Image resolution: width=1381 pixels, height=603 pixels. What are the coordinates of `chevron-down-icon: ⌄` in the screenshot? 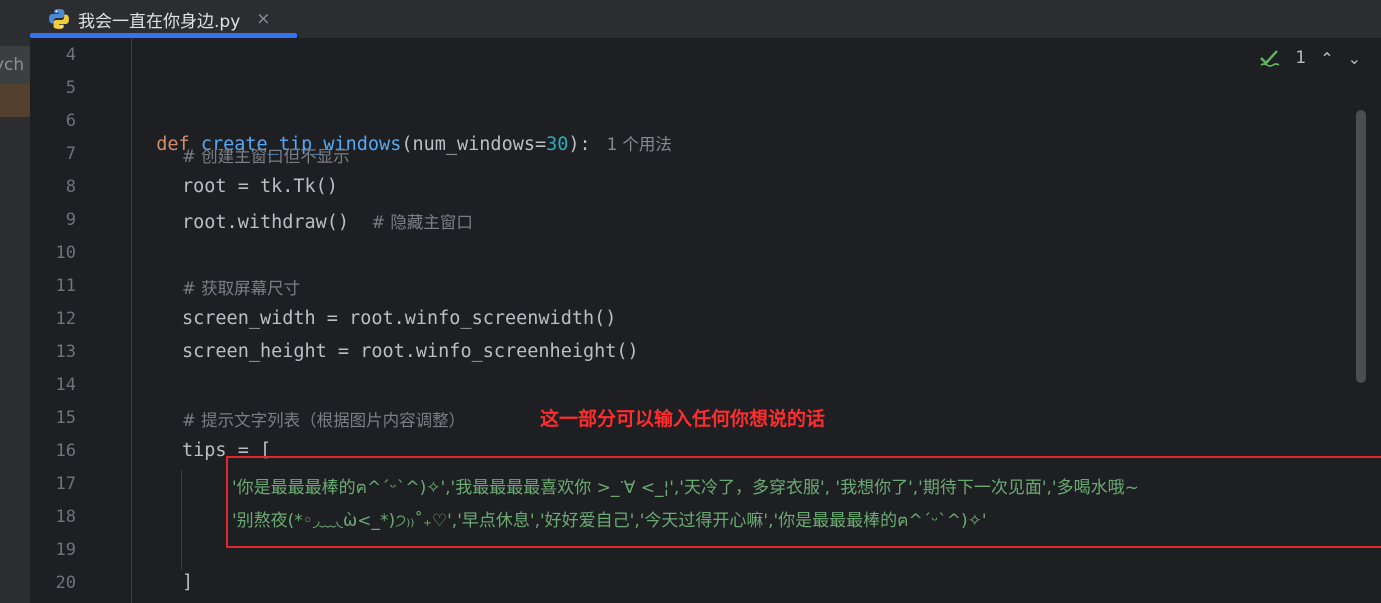 It's located at (1354, 58).